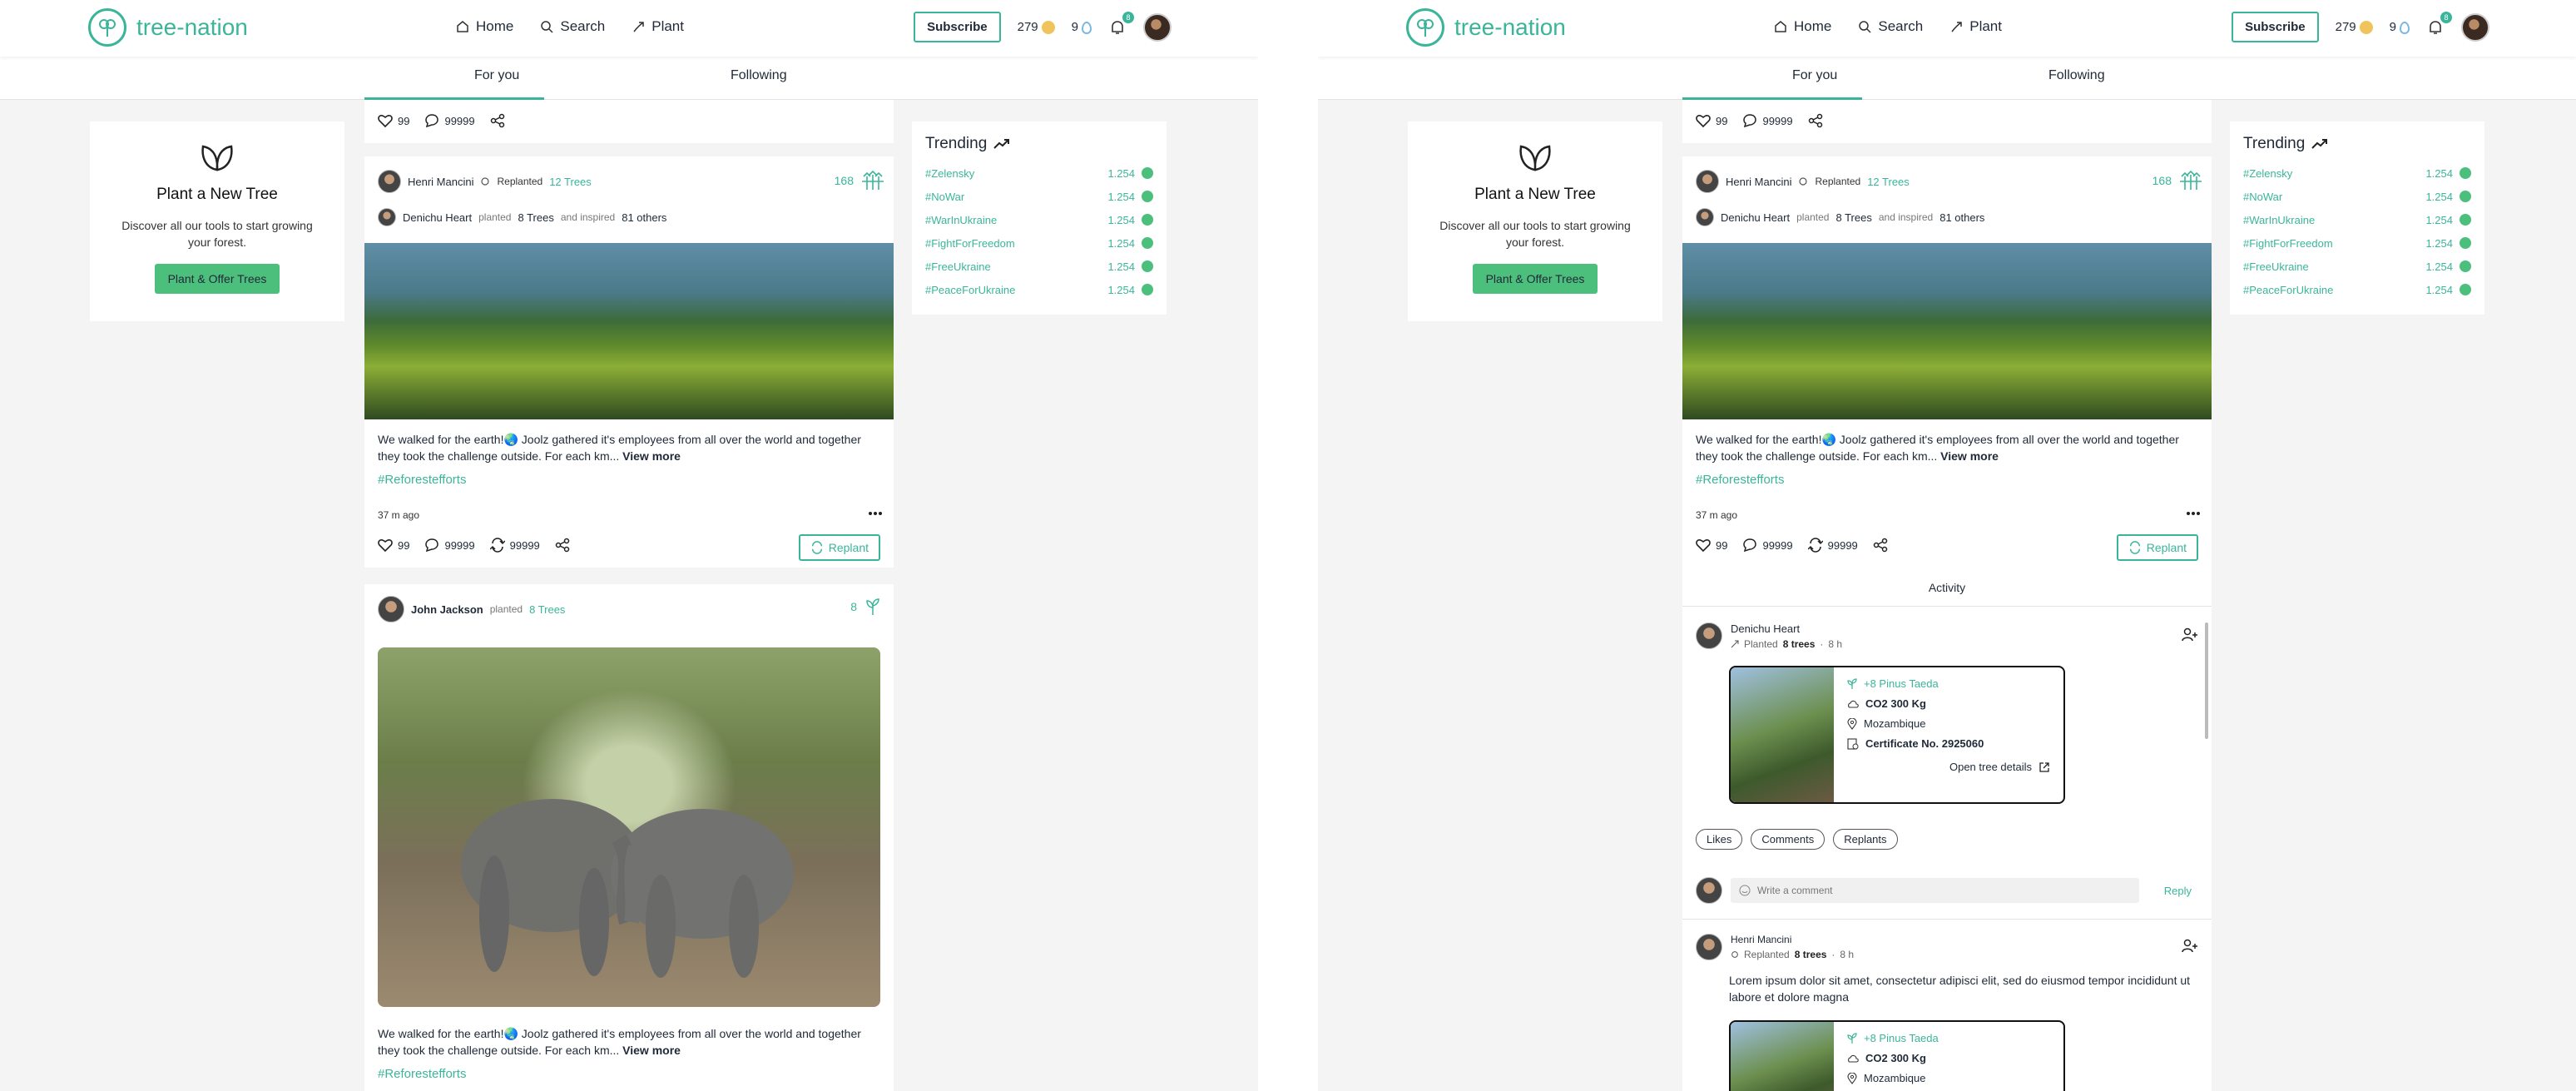 The height and width of the screenshot is (1091, 2576). What do you see at coordinates (1720, 839) in the screenshot?
I see `pill-likes: Likes` at bounding box center [1720, 839].